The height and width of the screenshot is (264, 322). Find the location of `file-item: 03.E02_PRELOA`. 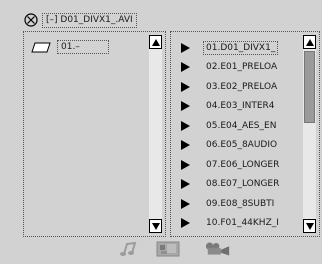

file-item: 03.E02_PRELOA is located at coordinates (238, 87).